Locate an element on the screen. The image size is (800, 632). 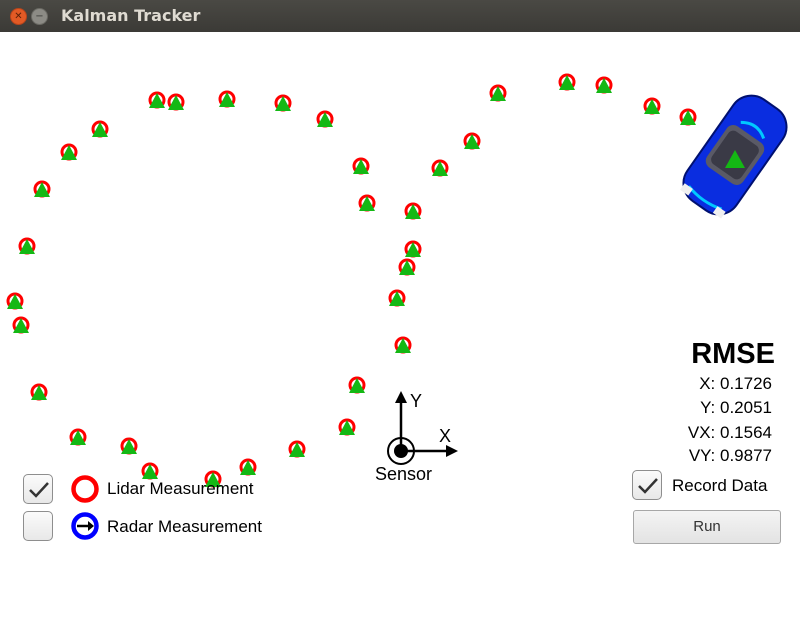
rmse-x: X: 0.1726 is located at coordinates (735, 383).